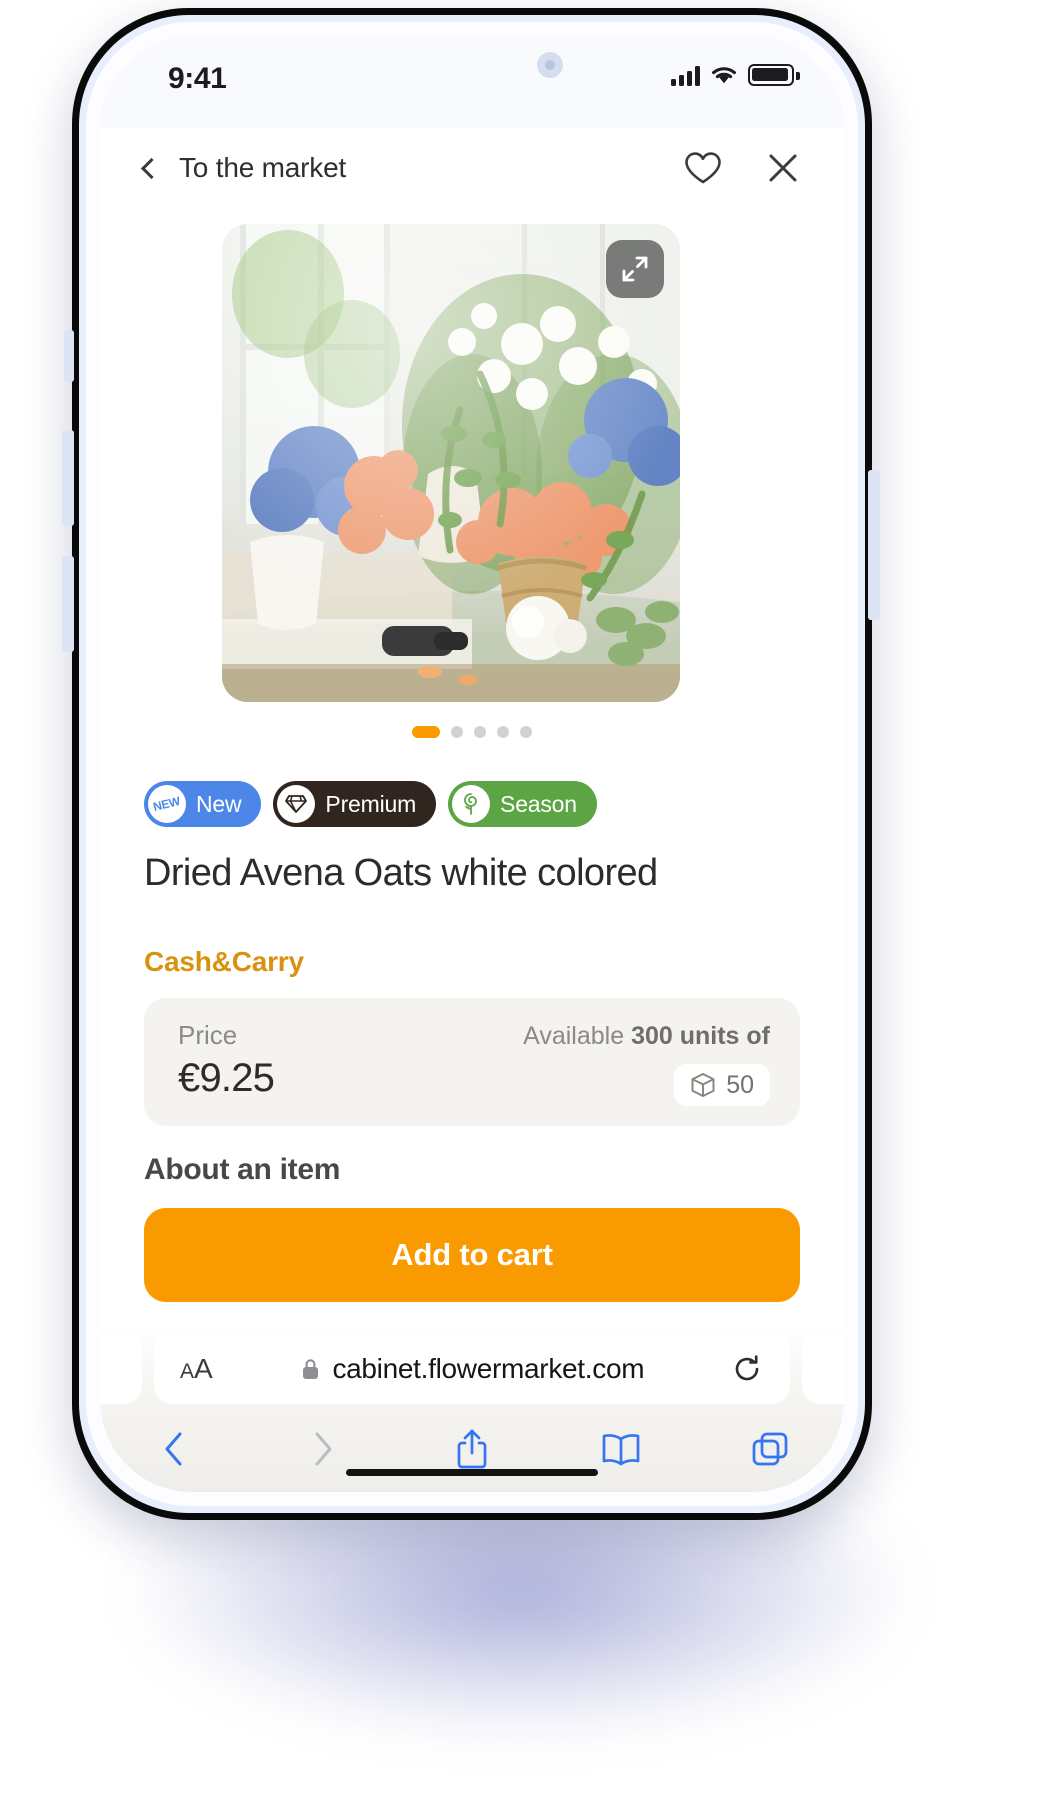 The image size is (1043, 1820). I want to click on about-section-title: About an item, so click(242, 1169).